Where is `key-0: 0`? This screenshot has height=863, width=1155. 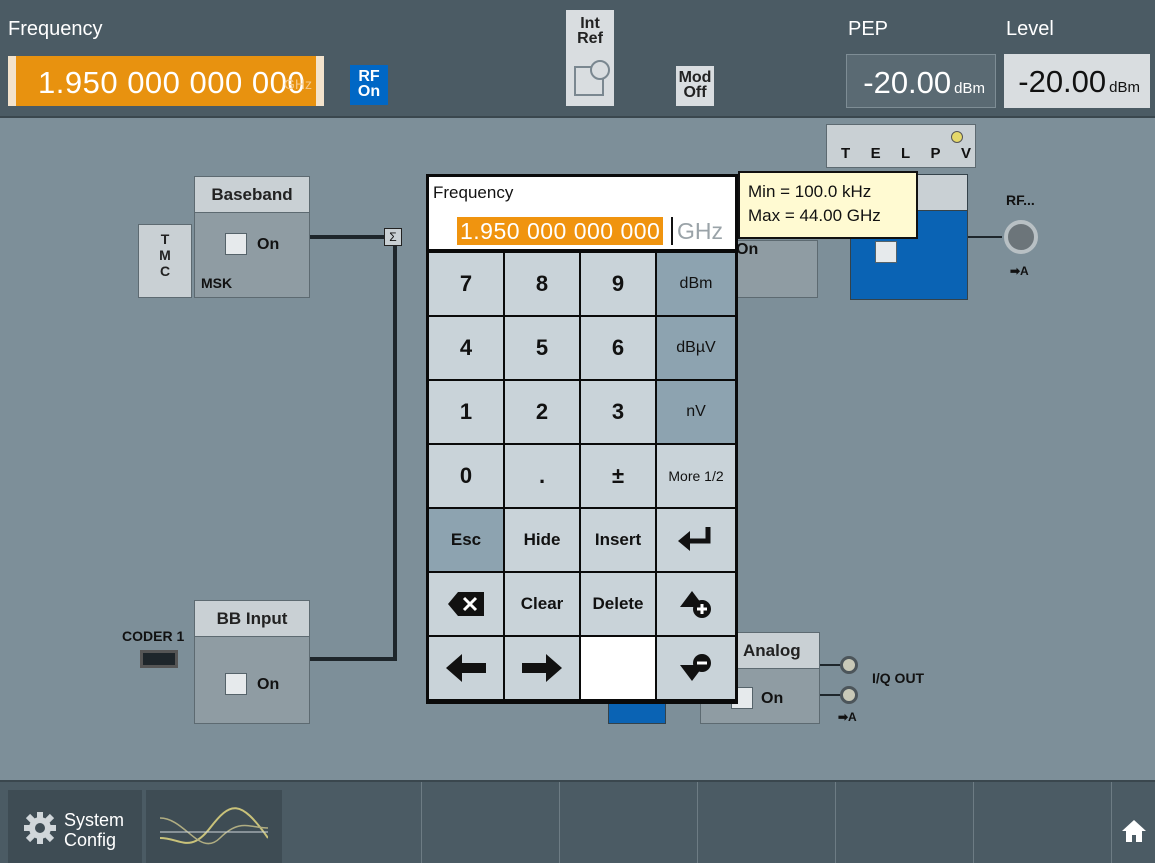
key-0: 0 is located at coordinates (466, 476).